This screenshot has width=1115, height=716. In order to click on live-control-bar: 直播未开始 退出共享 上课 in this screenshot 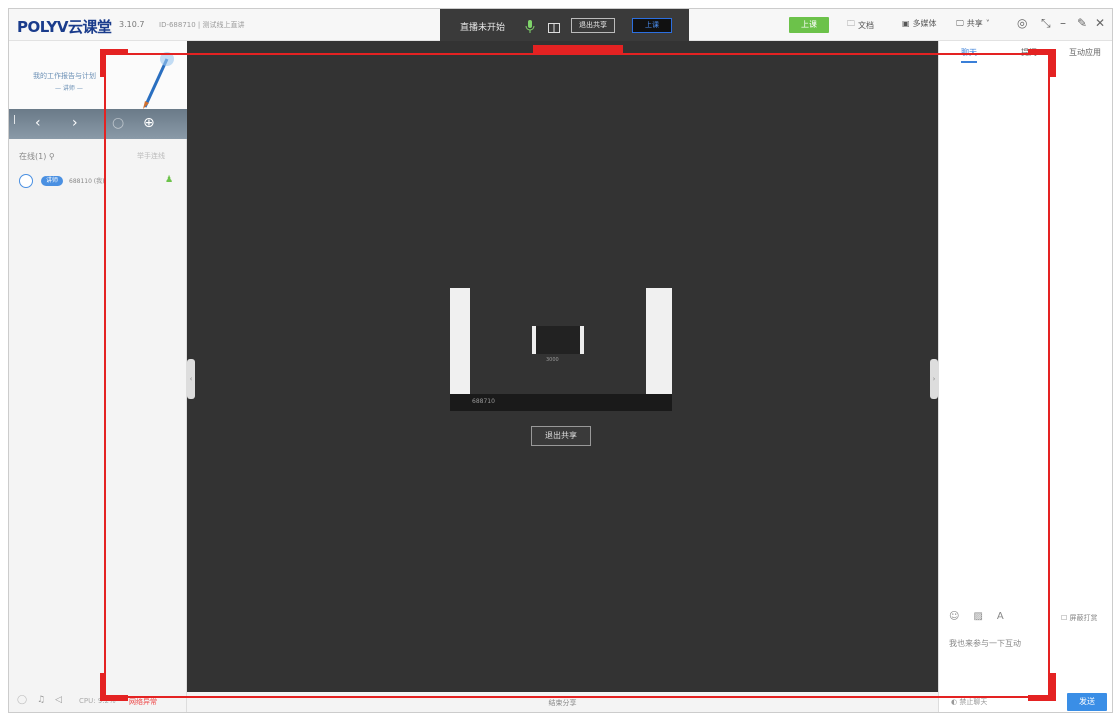, I will do `click(564, 25)`.